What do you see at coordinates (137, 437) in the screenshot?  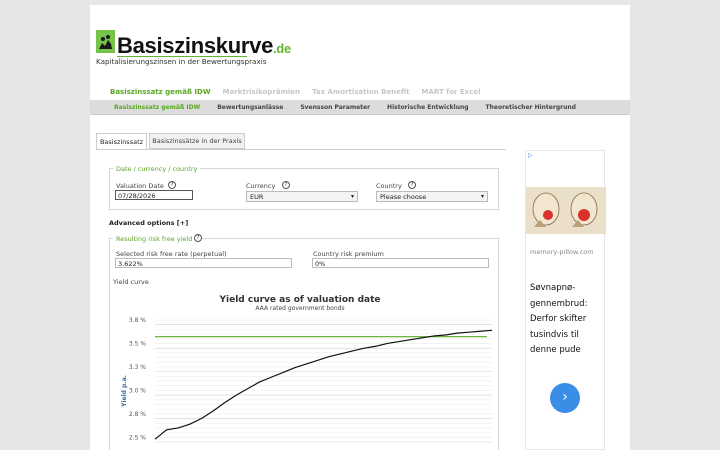 I see `chart-y-tick-label: 2.5 %` at bounding box center [137, 437].